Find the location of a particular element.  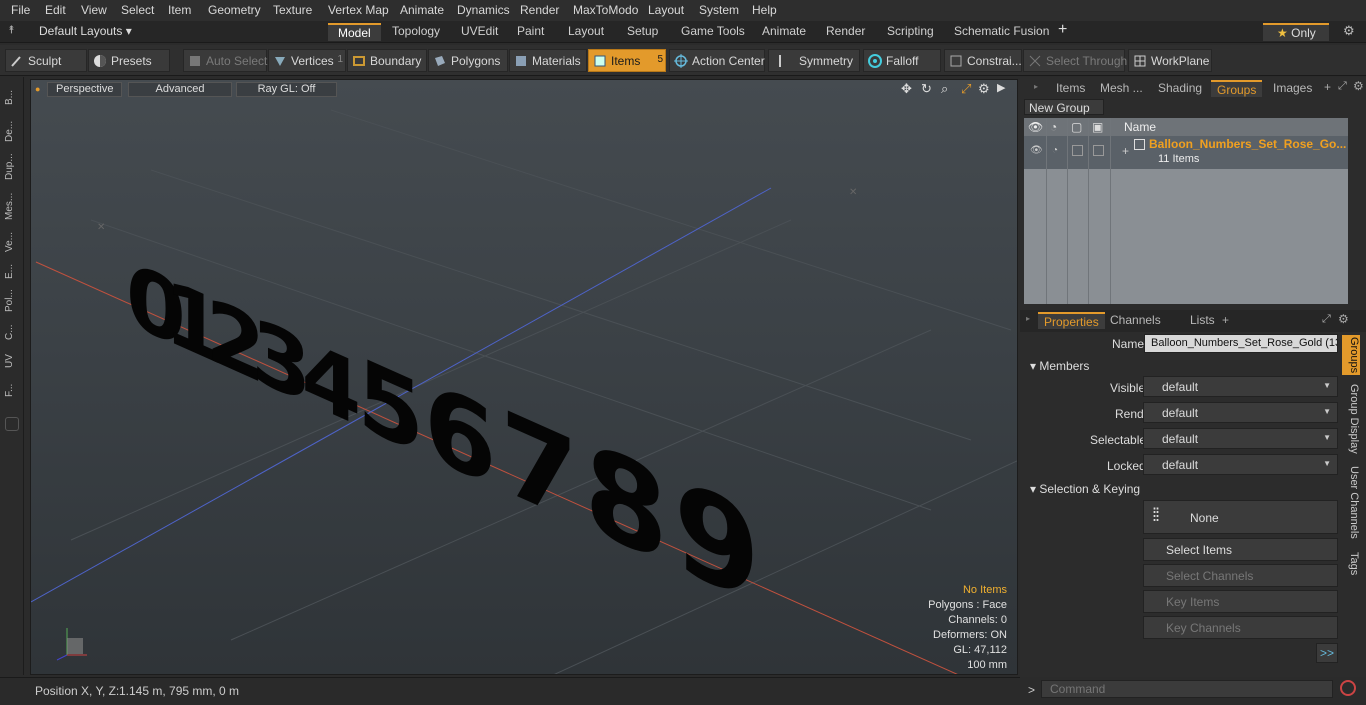

more-button: >> is located at coordinates (1327, 653).